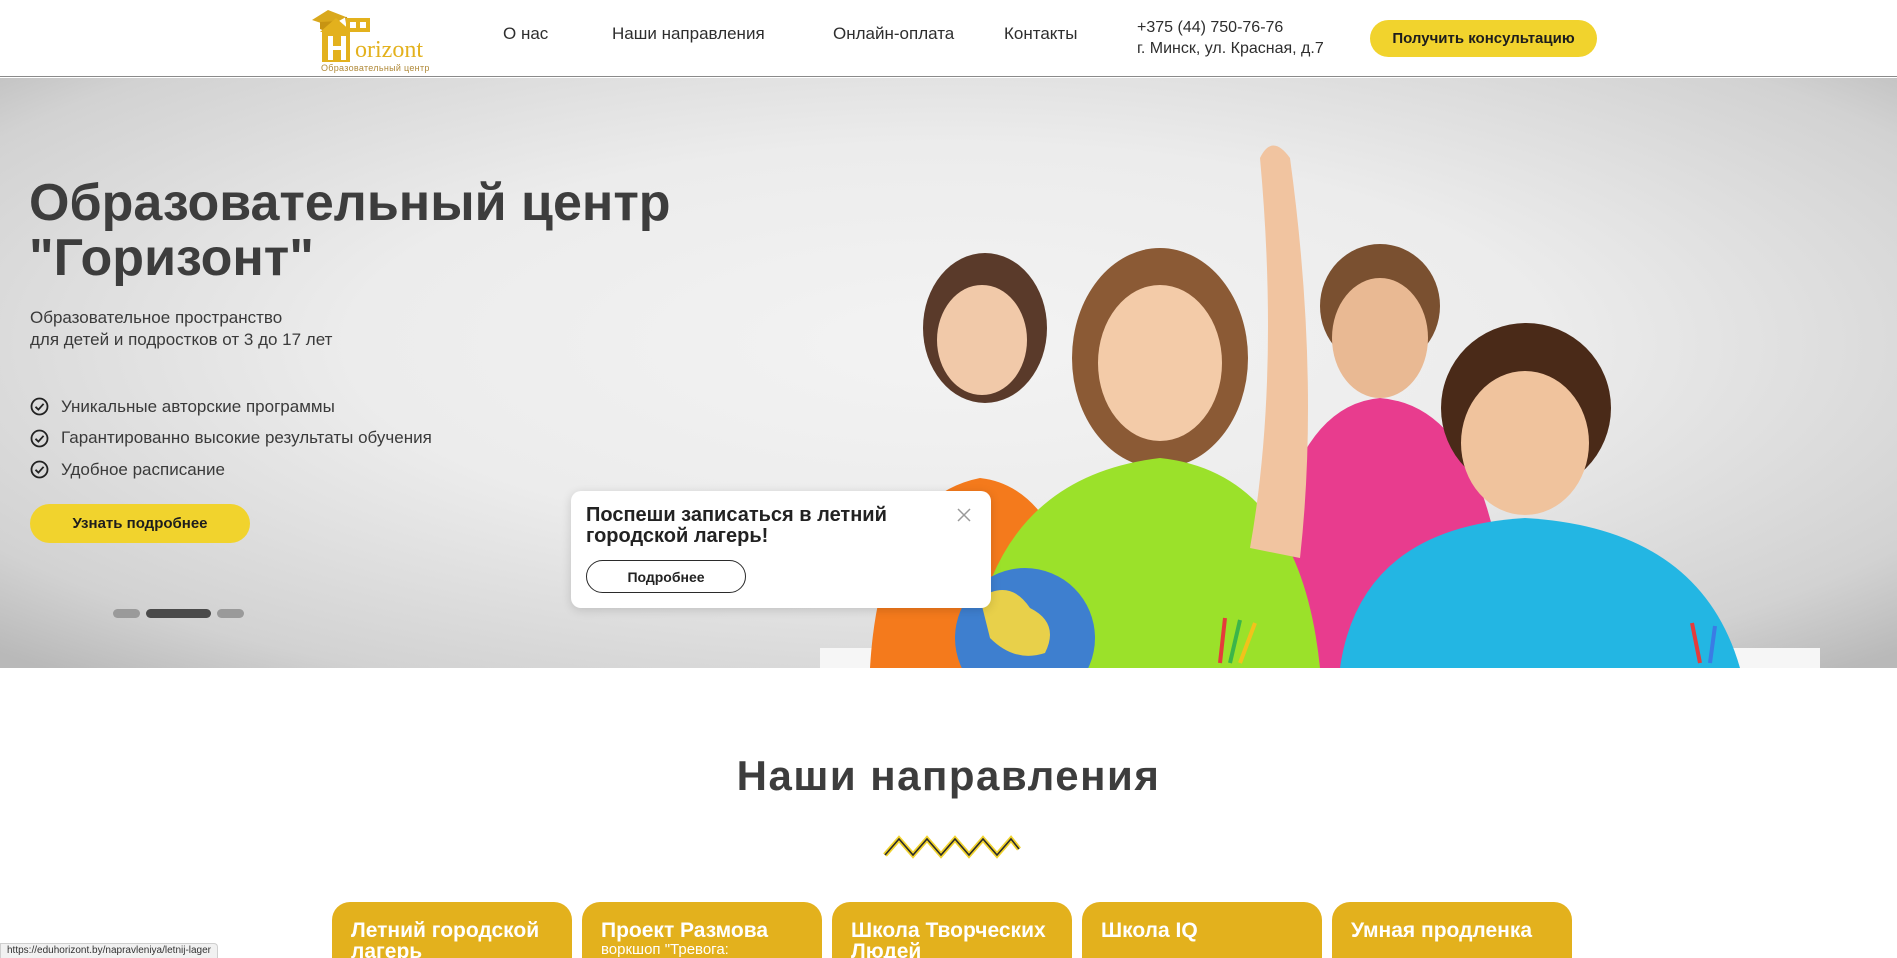 The image size is (1897, 958). What do you see at coordinates (1040, 34) in the screenshot?
I see `nav-contacts: Контакты` at bounding box center [1040, 34].